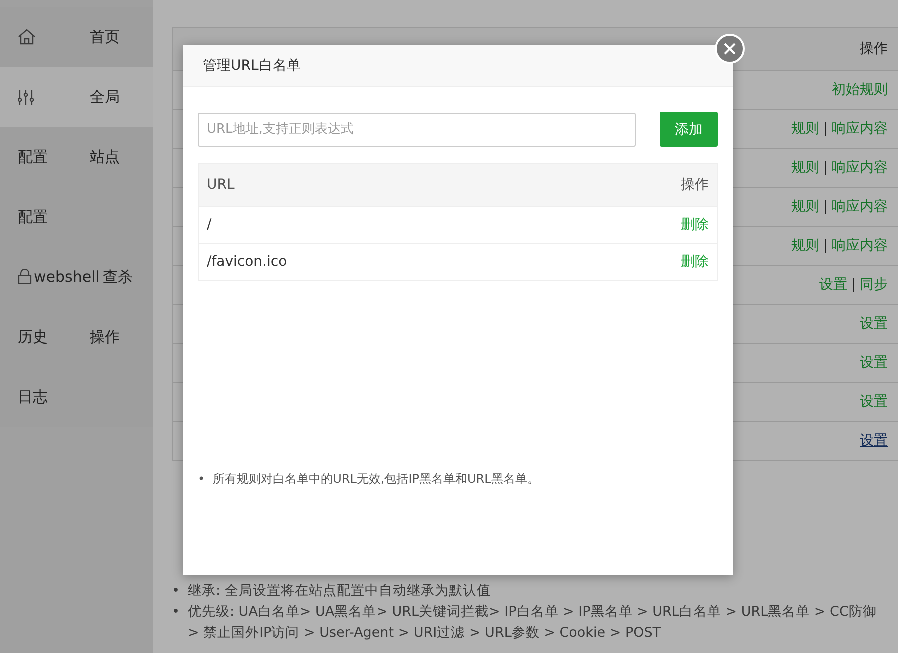 This screenshot has height=653, width=898. What do you see at coordinates (376, 479) in the screenshot?
I see `note-text: 所有规则对白名单中的URL无效,包括IP黑名单和URL黑名单。` at bounding box center [376, 479].